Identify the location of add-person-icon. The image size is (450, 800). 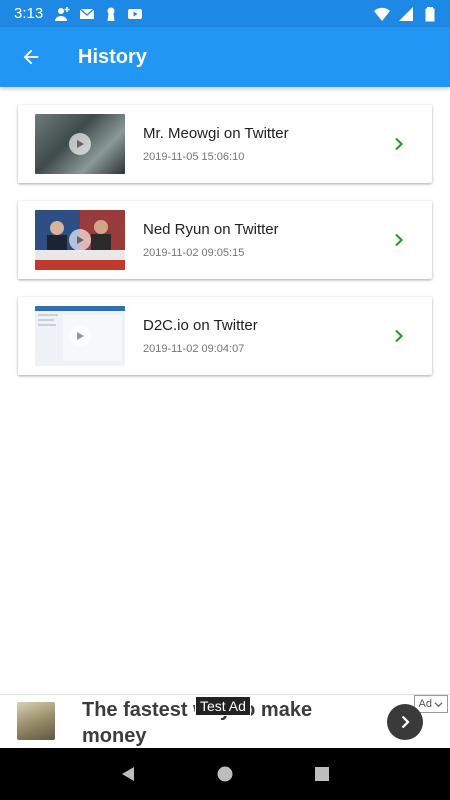
(62, 13).